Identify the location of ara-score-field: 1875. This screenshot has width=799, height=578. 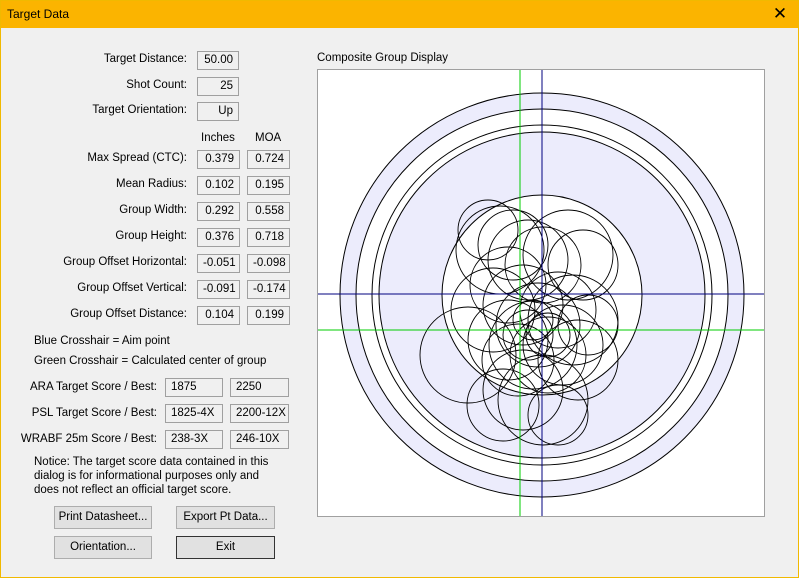
(194, 387).